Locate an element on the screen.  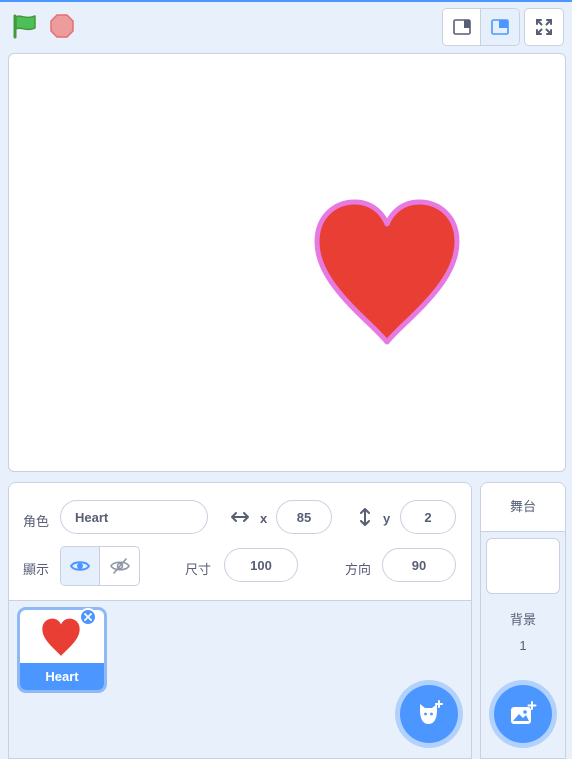
show-sprite-button is located at coordinates (80, 566).